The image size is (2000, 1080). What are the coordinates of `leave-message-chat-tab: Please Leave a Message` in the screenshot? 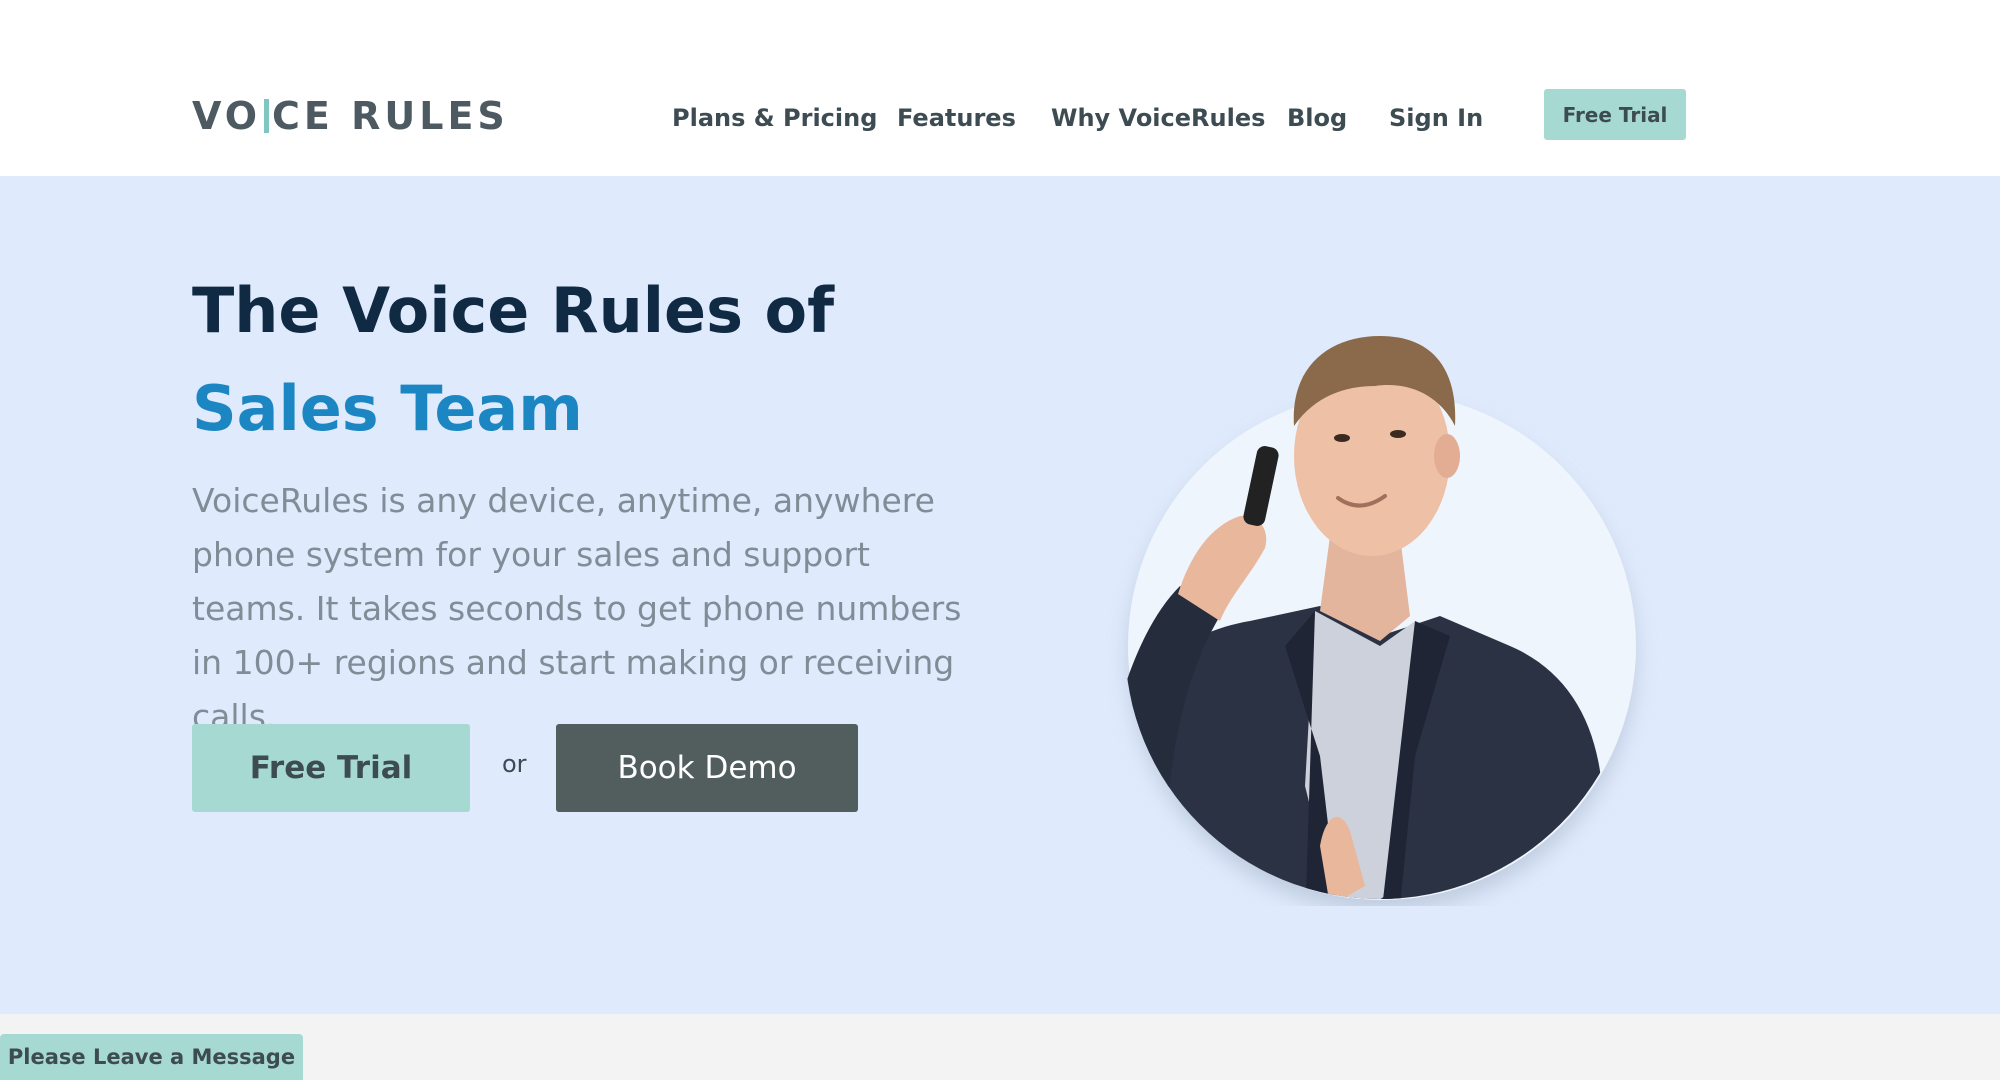 It's located at (151, 1057).